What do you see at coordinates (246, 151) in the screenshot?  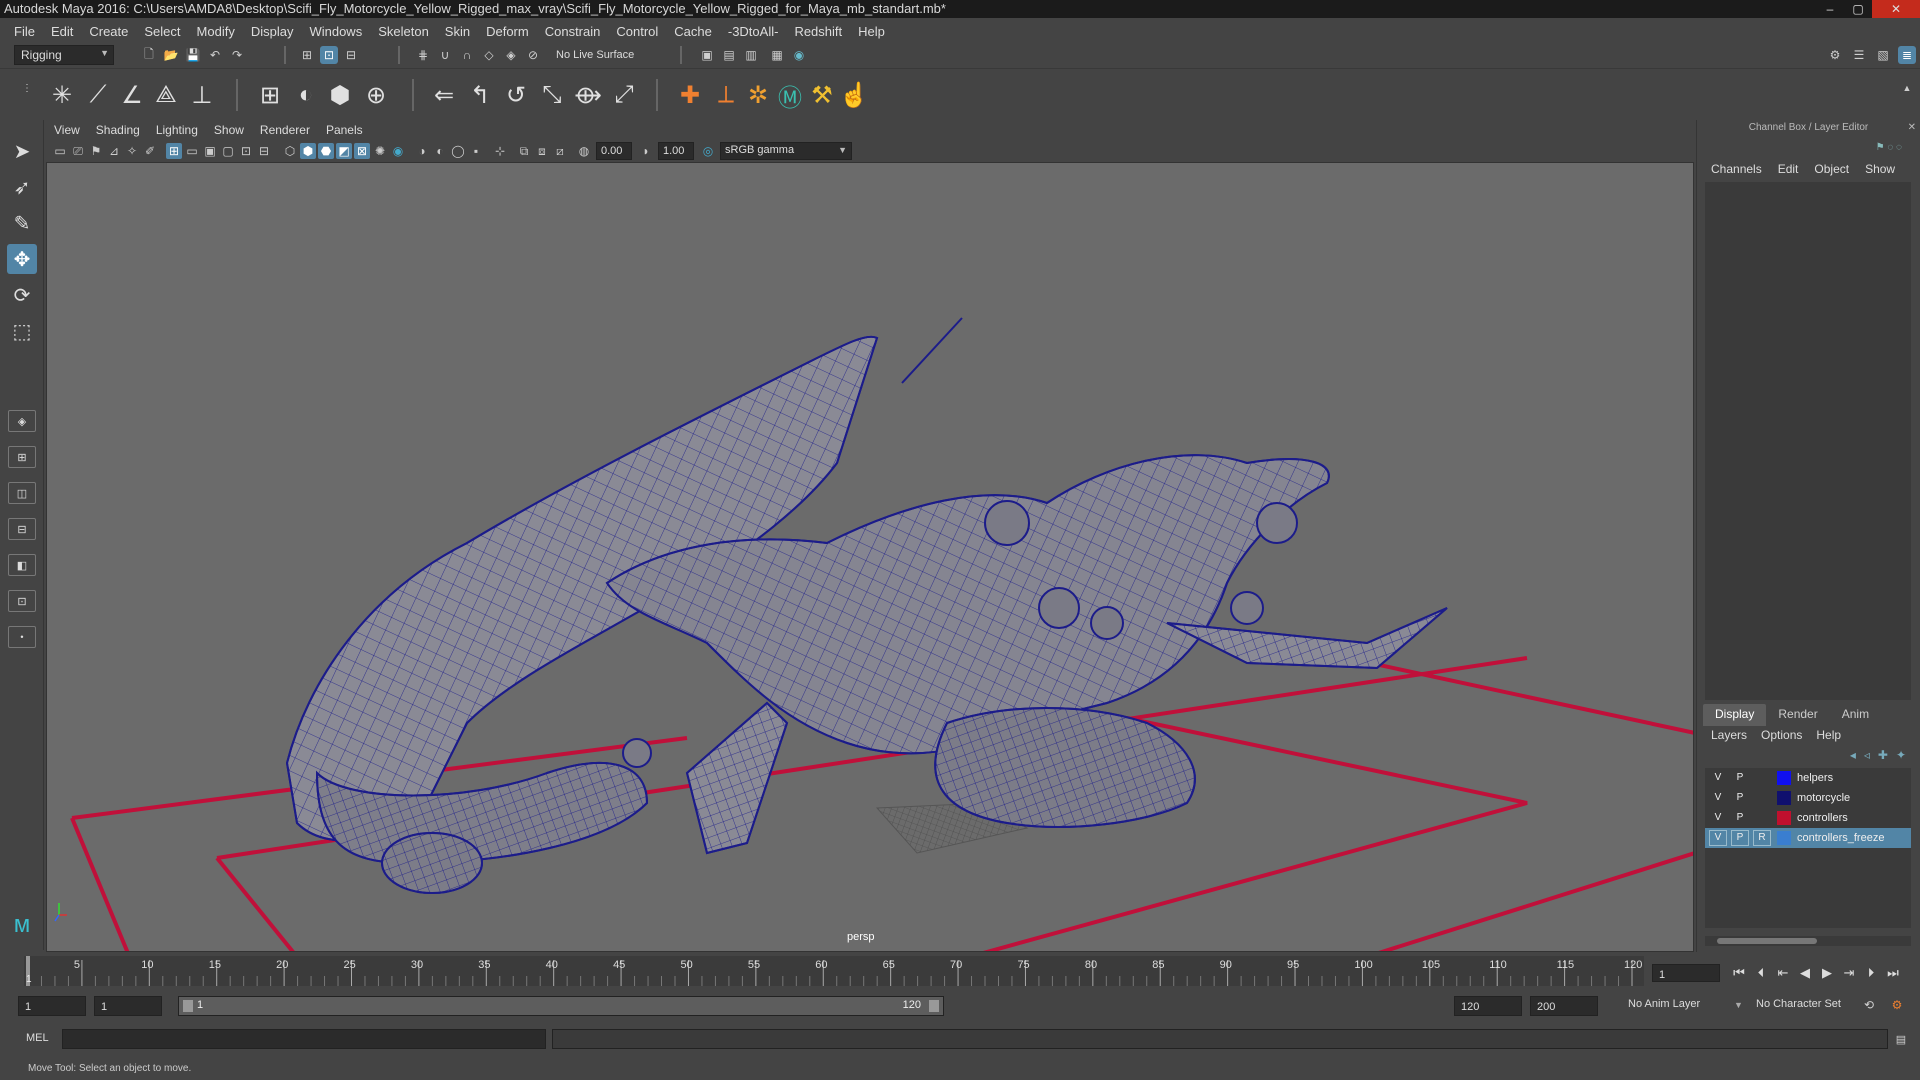 I see `field-chart-icon: ⊡` at bounding box center [246, 151].